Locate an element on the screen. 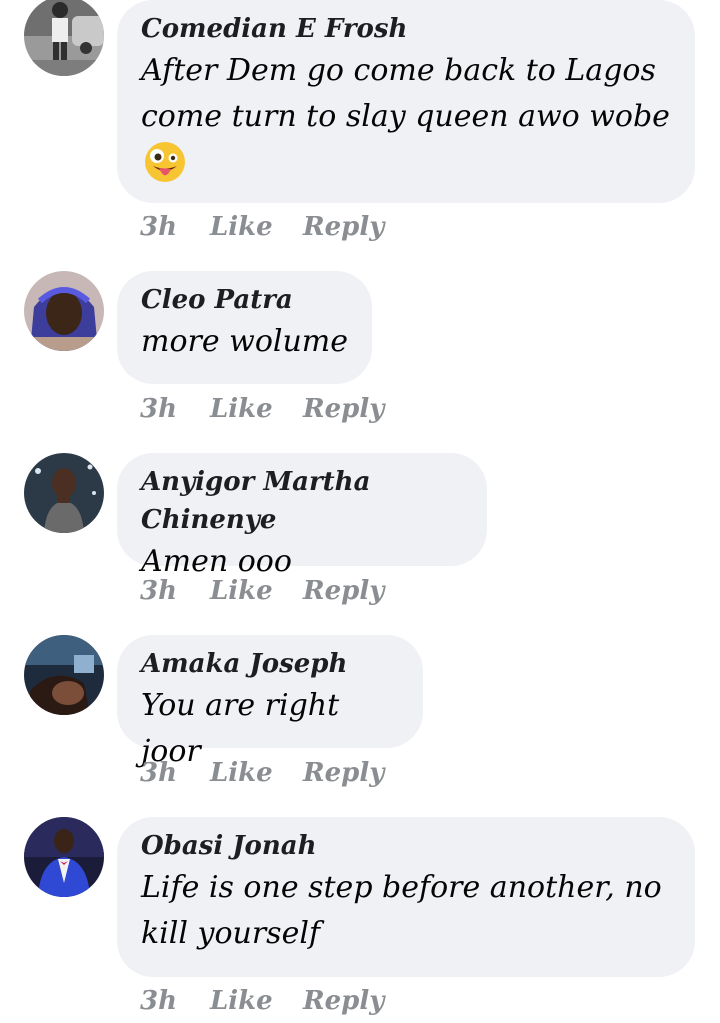 The width and height of the screenshot is (720, 1023). comment-bubble: Anyigor Martha Chinenye Amen ooo is located at coordinates (302, 516).